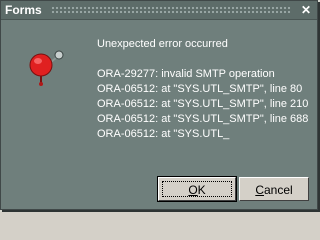 The width and height of the screenshot is (320, 240). Describe the element at coordinates (203, 104) in the screenshot. I see `error-detail-line: ORA-06512: at "SYS.UTL_SMTP", line 210` at that location.